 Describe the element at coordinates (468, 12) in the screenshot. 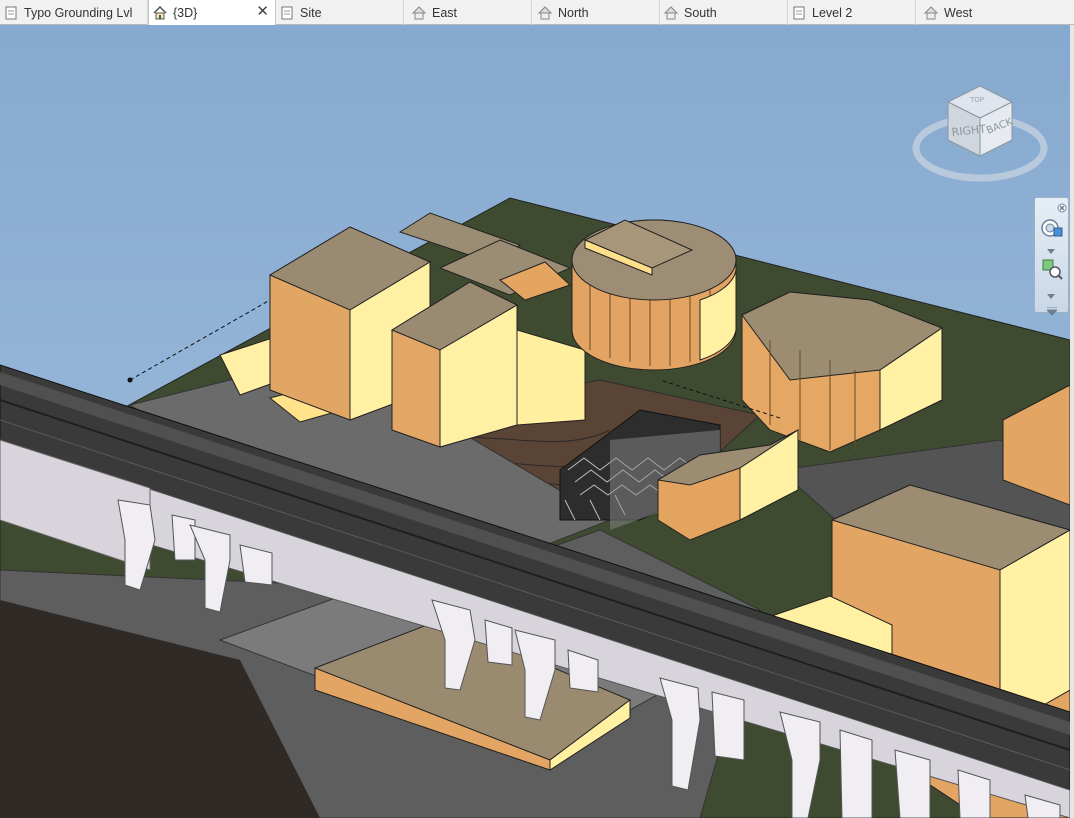

I see `tab-east: East` at that location.